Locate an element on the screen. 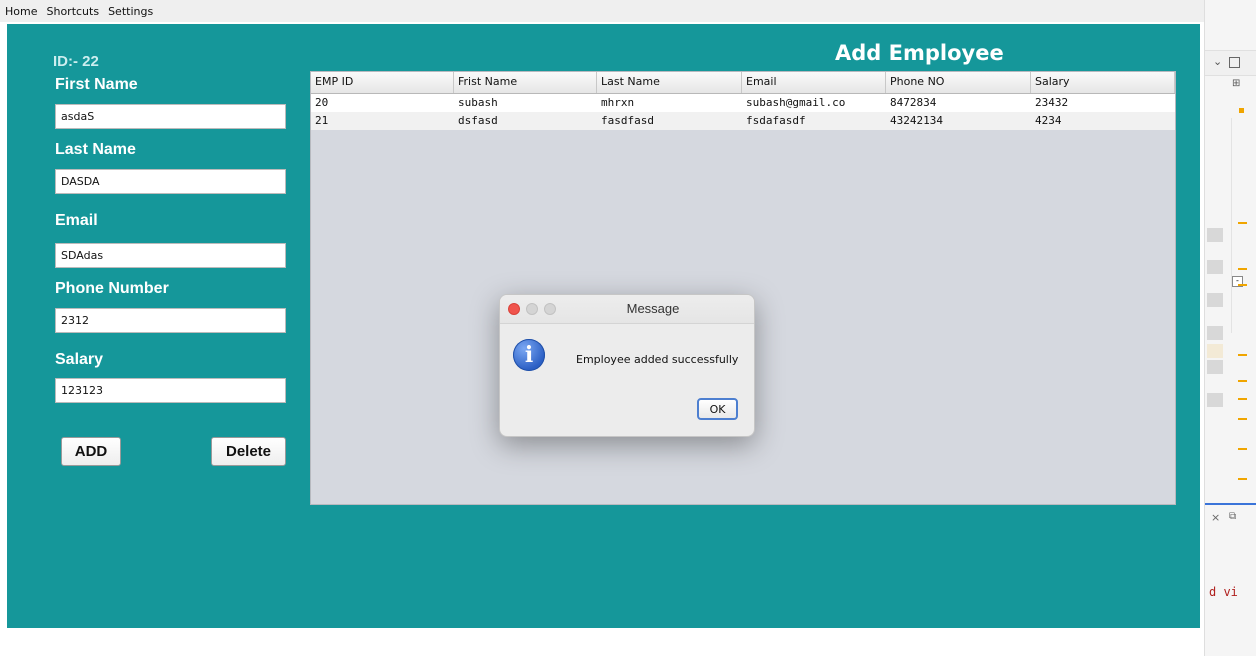 The image size is (1256, 656). email-input is located at coordinates (170, 255).